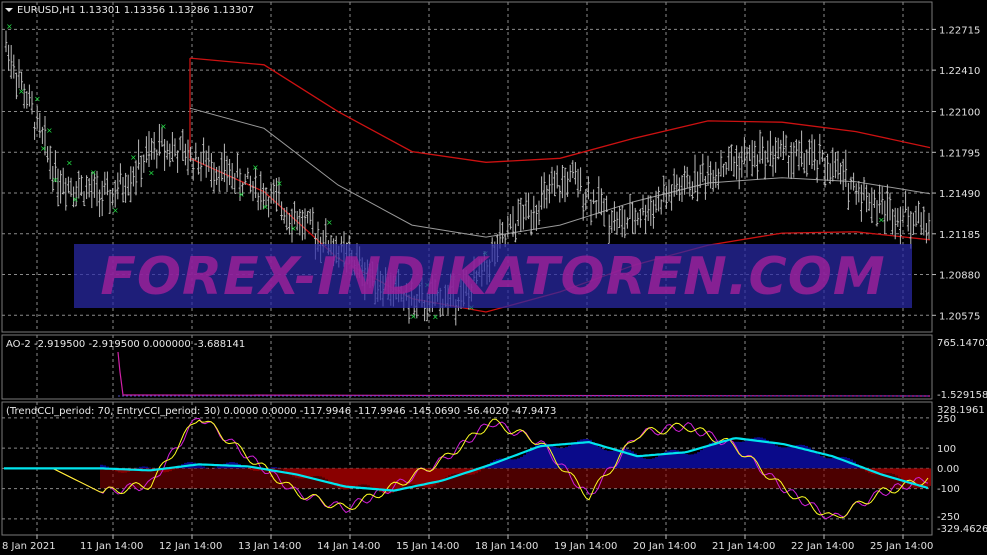  I want to click on price-tick-label-3: 1.21795, so click(959, 153).